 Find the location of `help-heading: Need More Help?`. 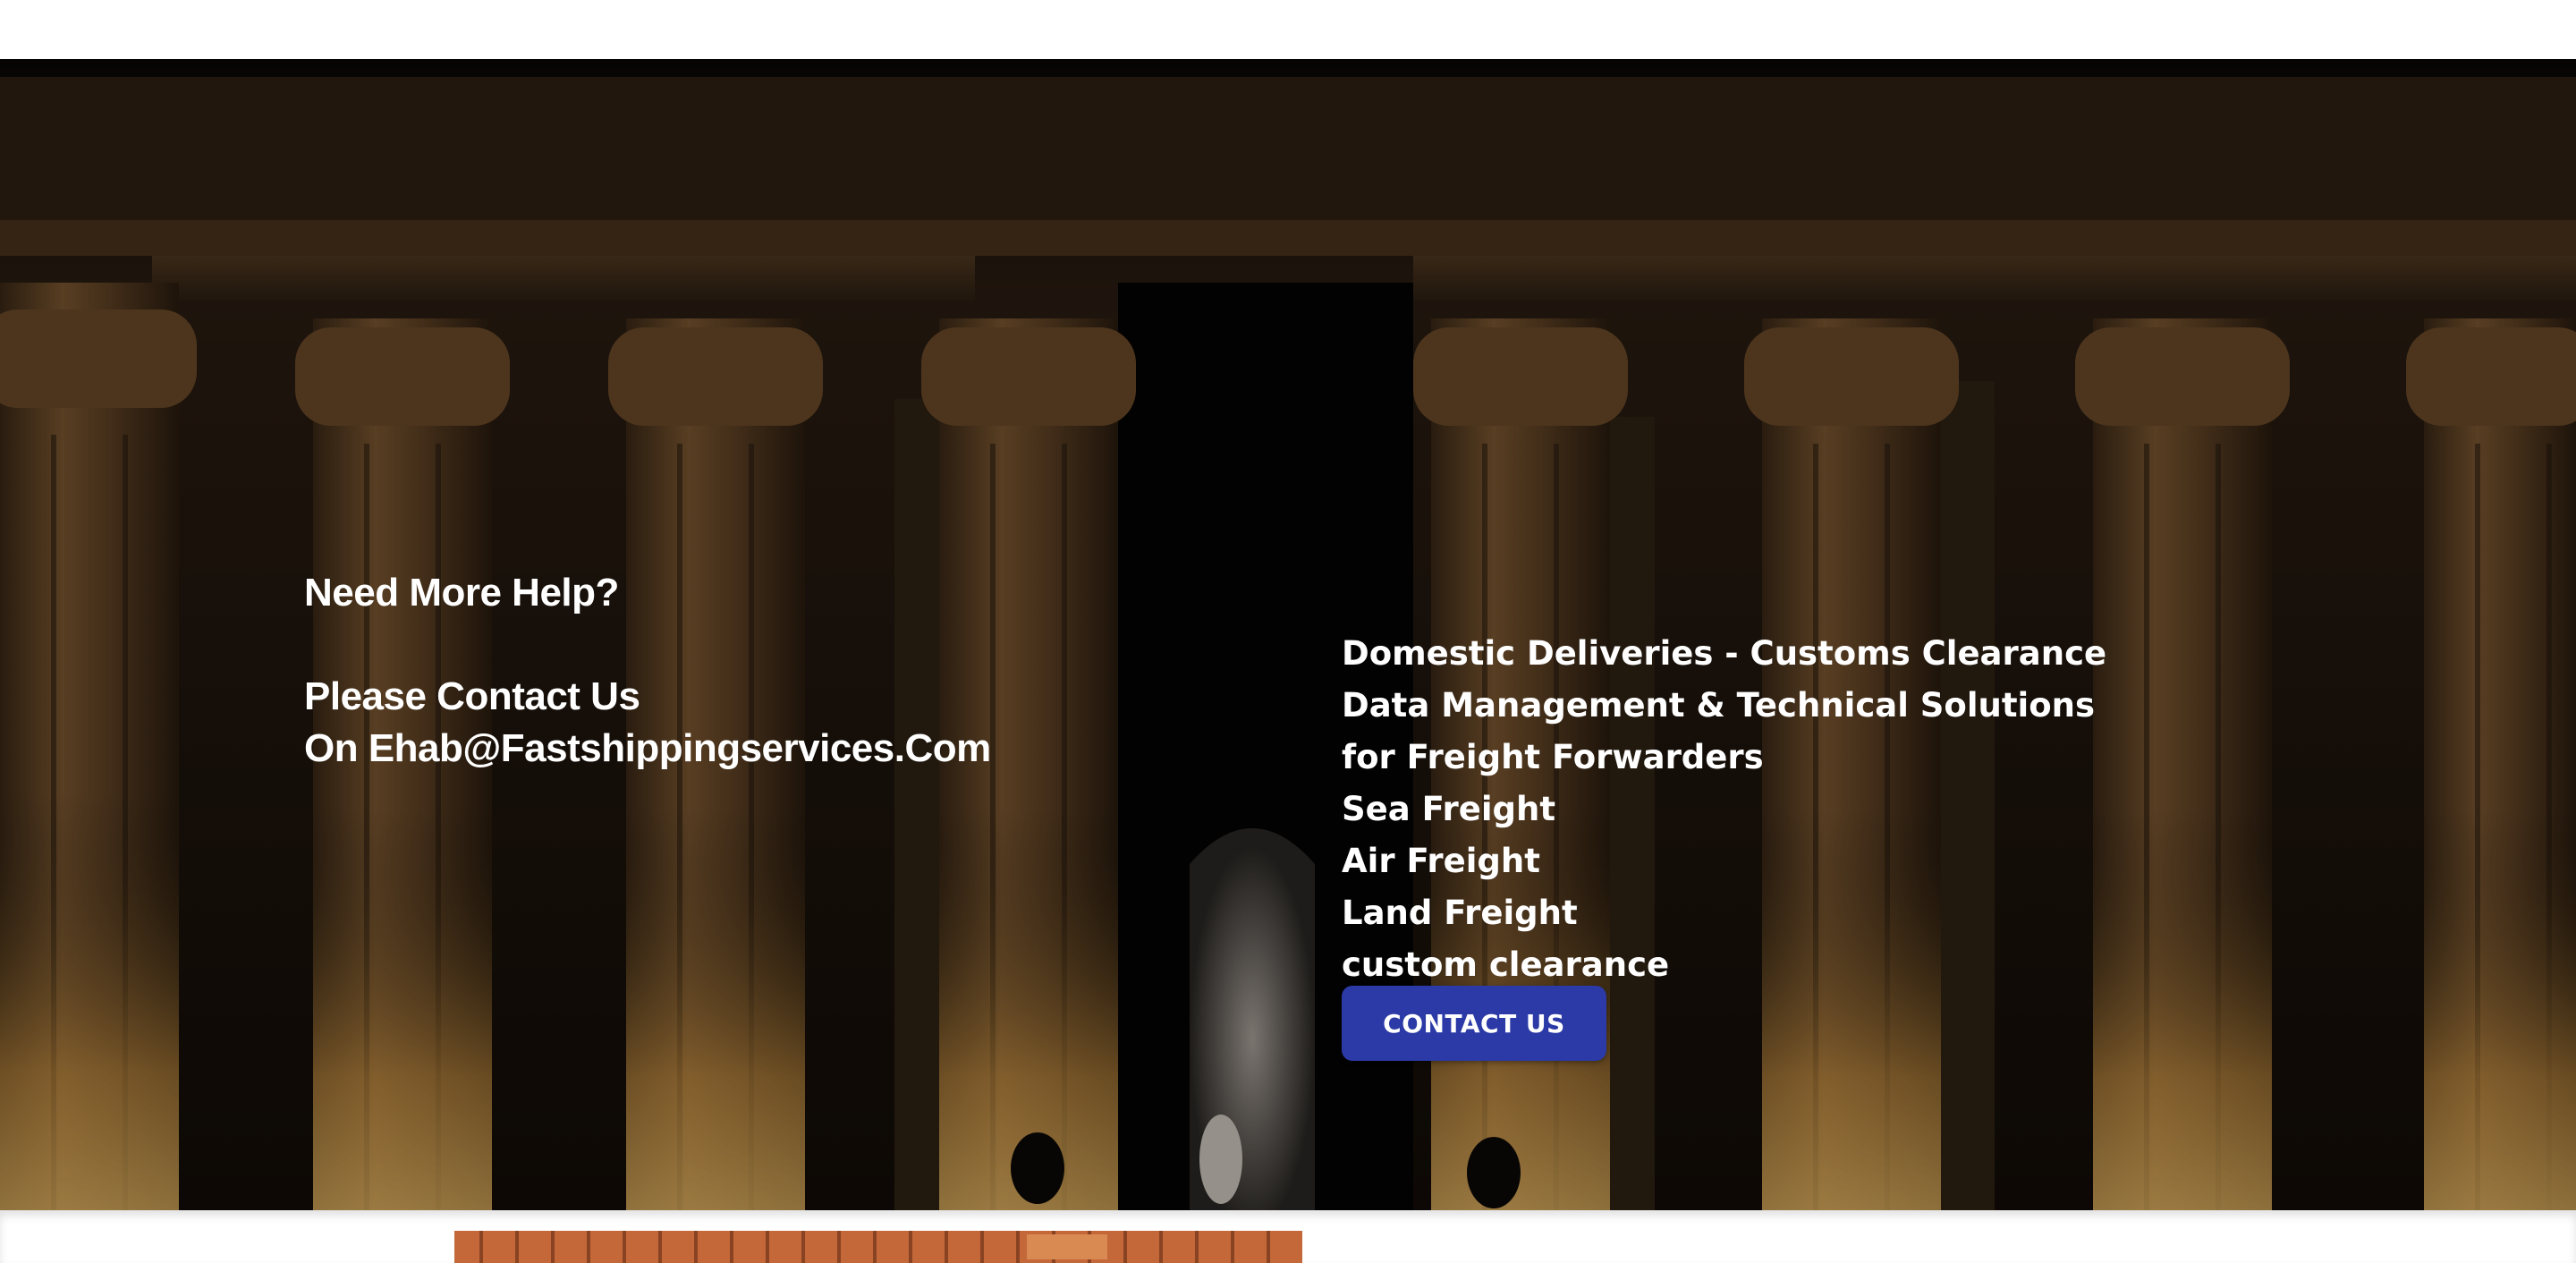

help-heading: Need More Help? is located at coordinates (461, 593).